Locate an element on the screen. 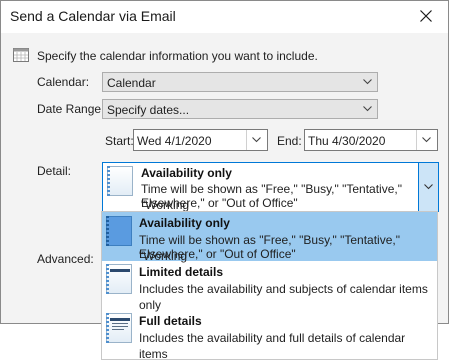  start-date-dropdown-button is located at coordinates (256, 140).